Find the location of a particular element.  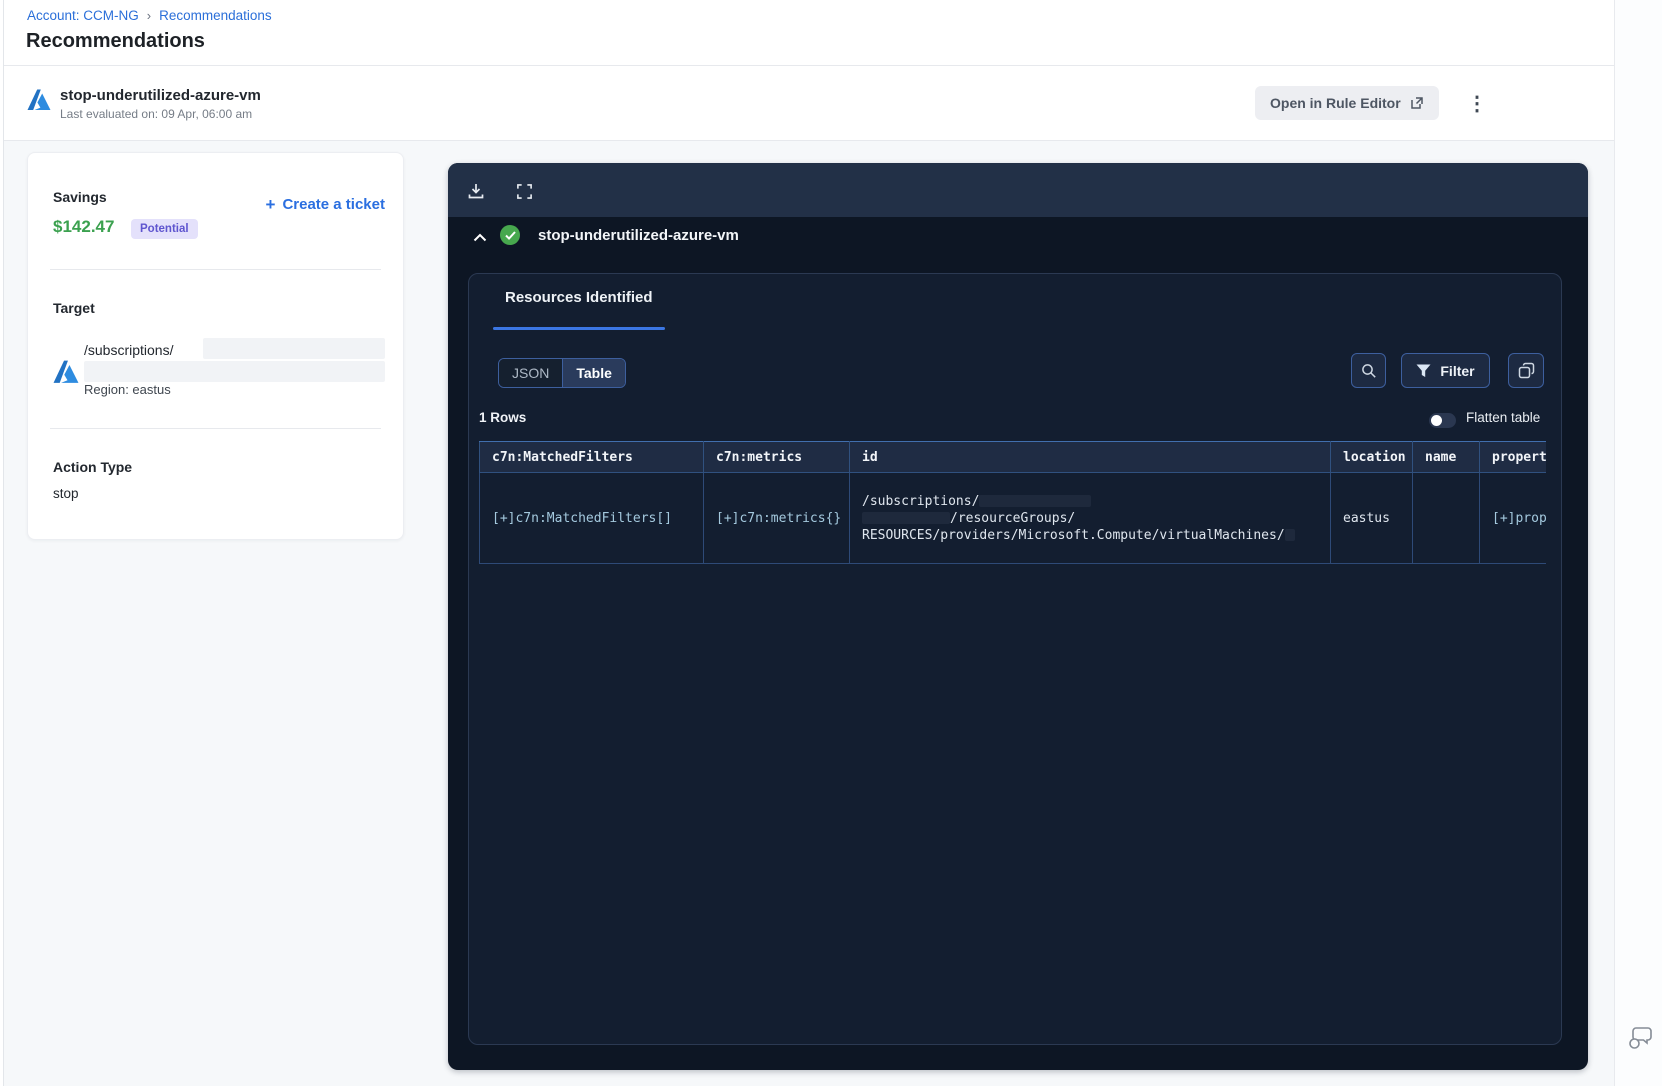

rows-count: 1 Rows is located at coordinates (503, 417).